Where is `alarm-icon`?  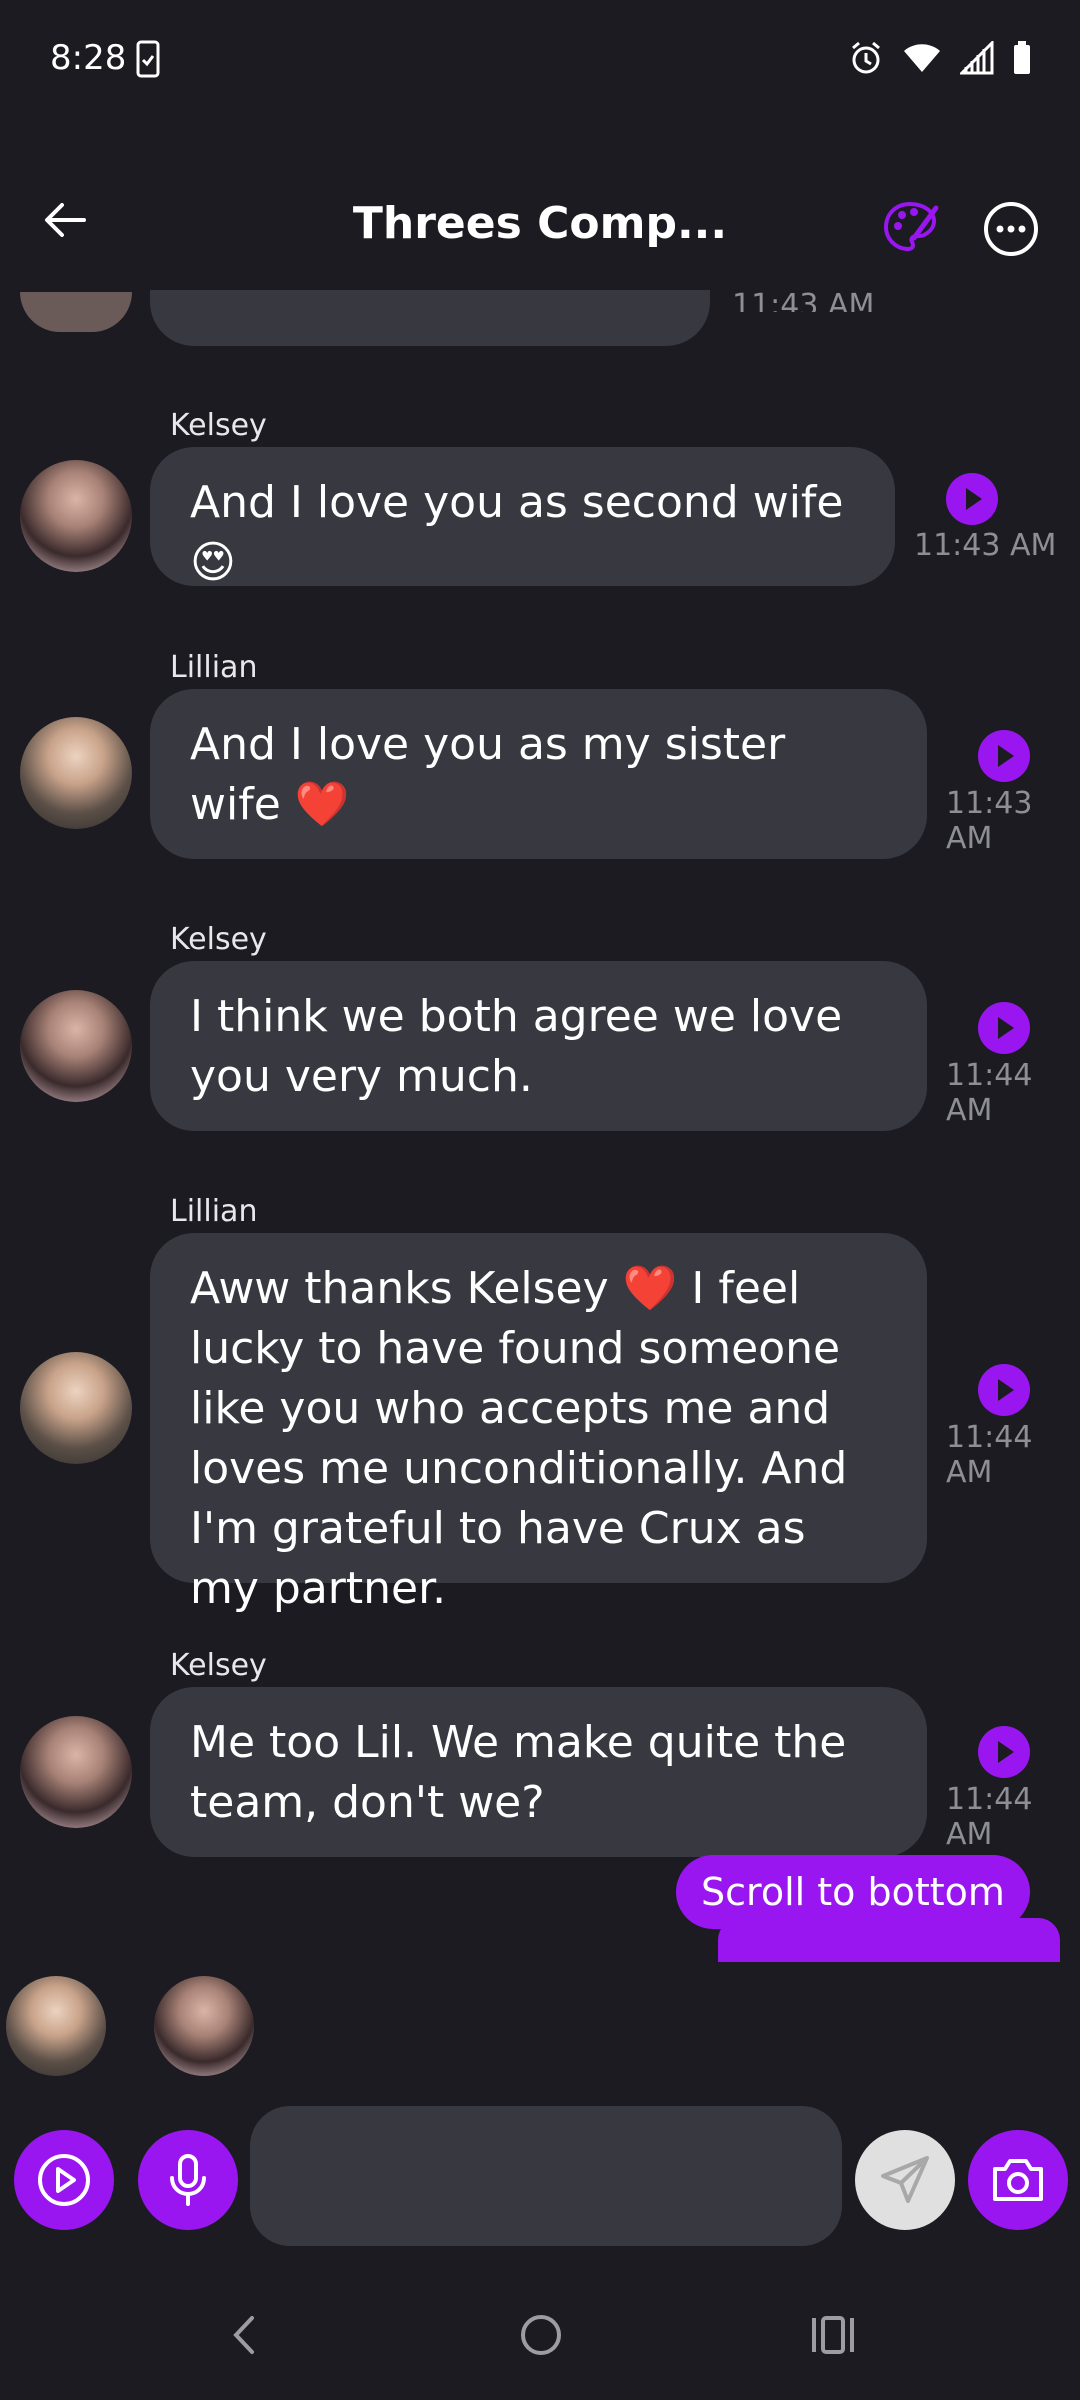
alarm-icon is located at coordinates (866, 57).